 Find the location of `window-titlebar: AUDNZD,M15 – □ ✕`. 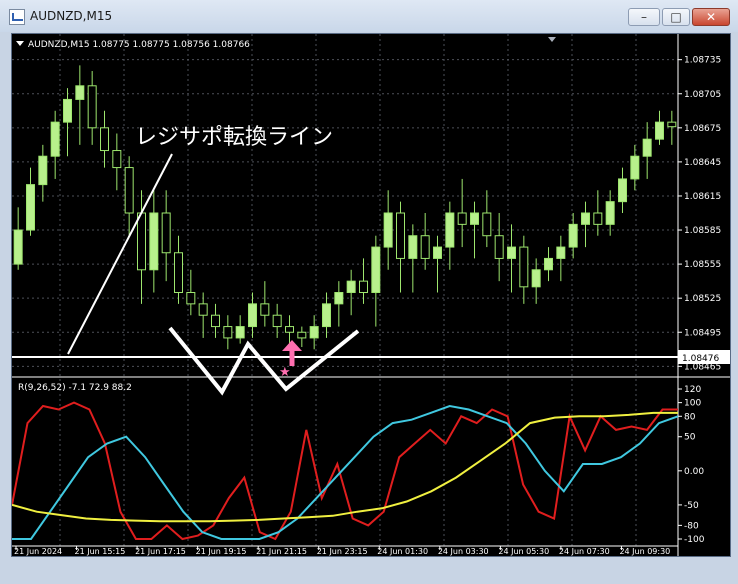

window-titlebar: AUDNZD,M15 – □ ✕ is located at coordinates (369, 16).